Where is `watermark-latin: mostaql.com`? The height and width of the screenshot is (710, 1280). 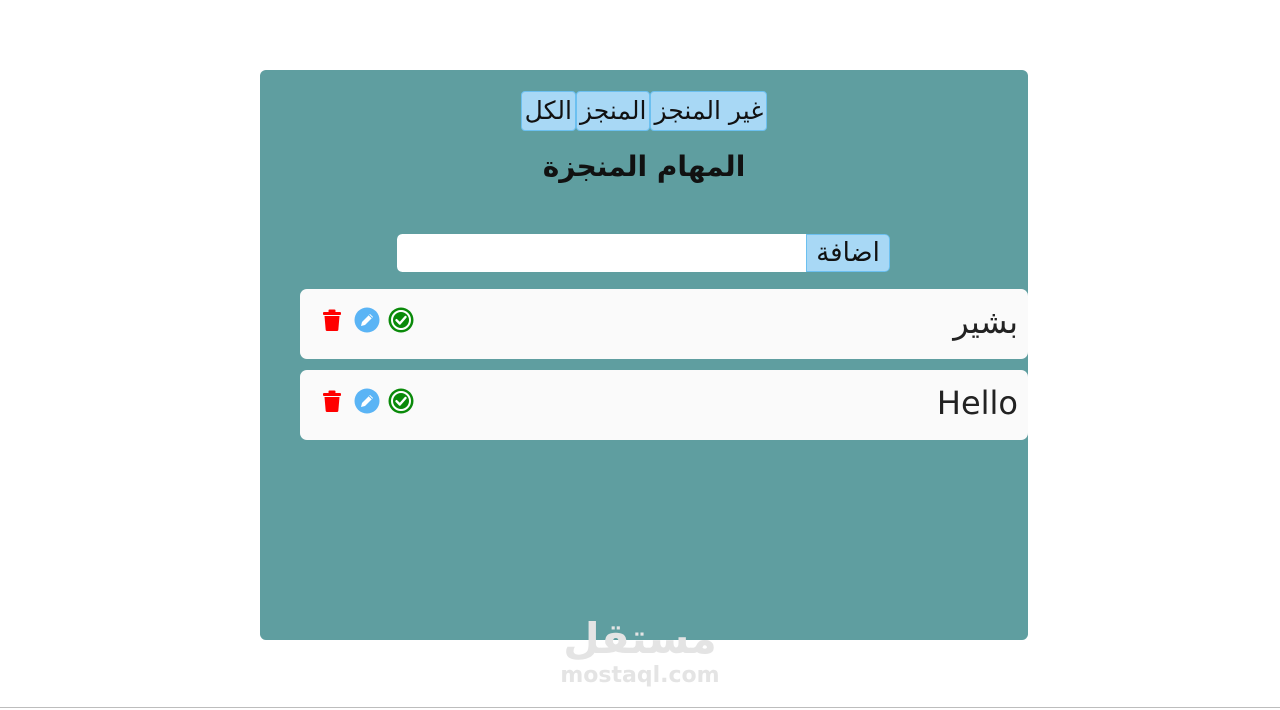 watermark-latin: mostaql.com is located at coordinates (640, 675).